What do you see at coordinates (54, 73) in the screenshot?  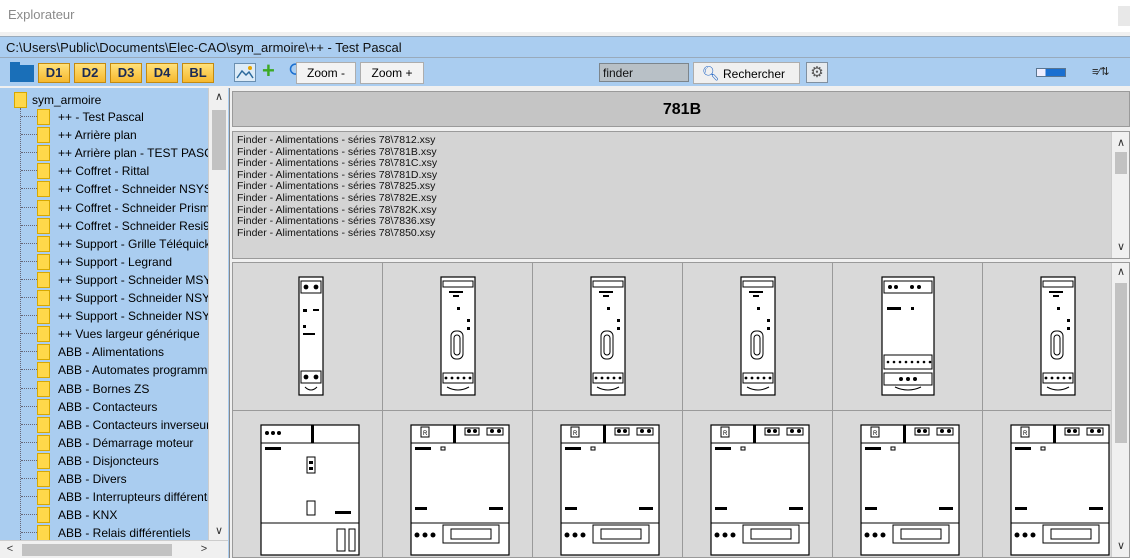 I see `d1-button: D1` at bounding box center [54, 73].